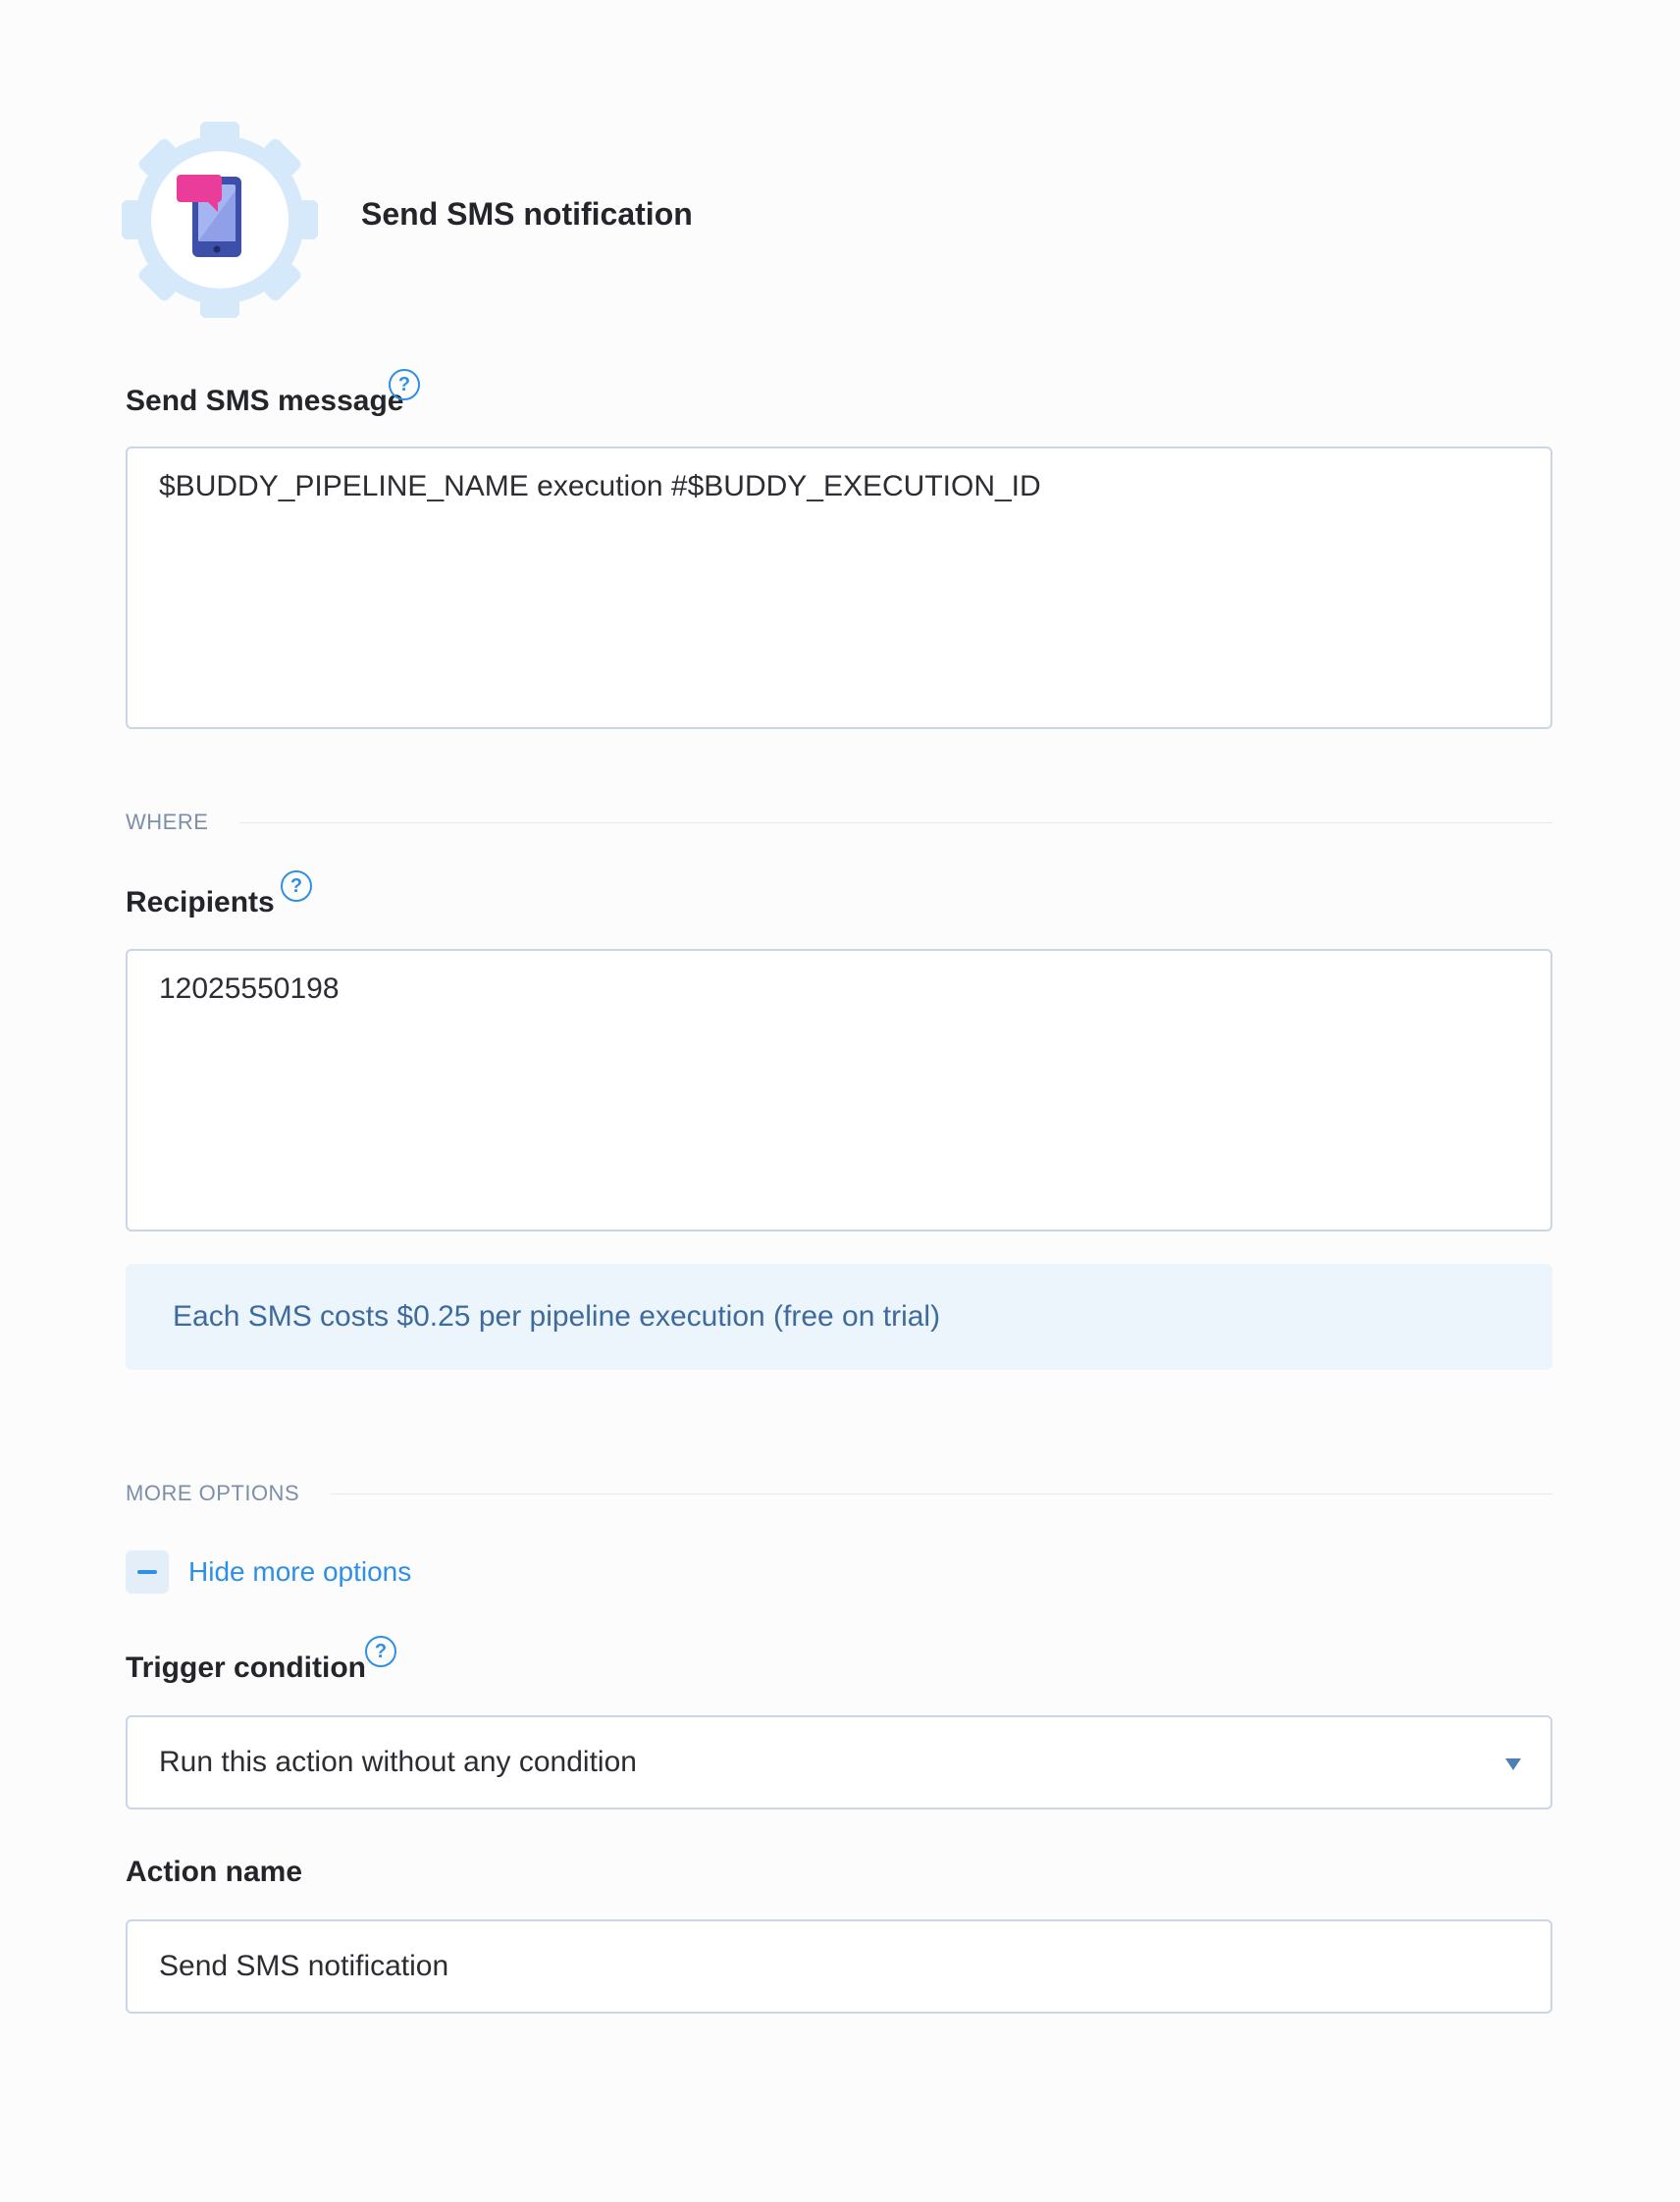  I want to click on where-section-heading: WHERE, so click(839, 822).